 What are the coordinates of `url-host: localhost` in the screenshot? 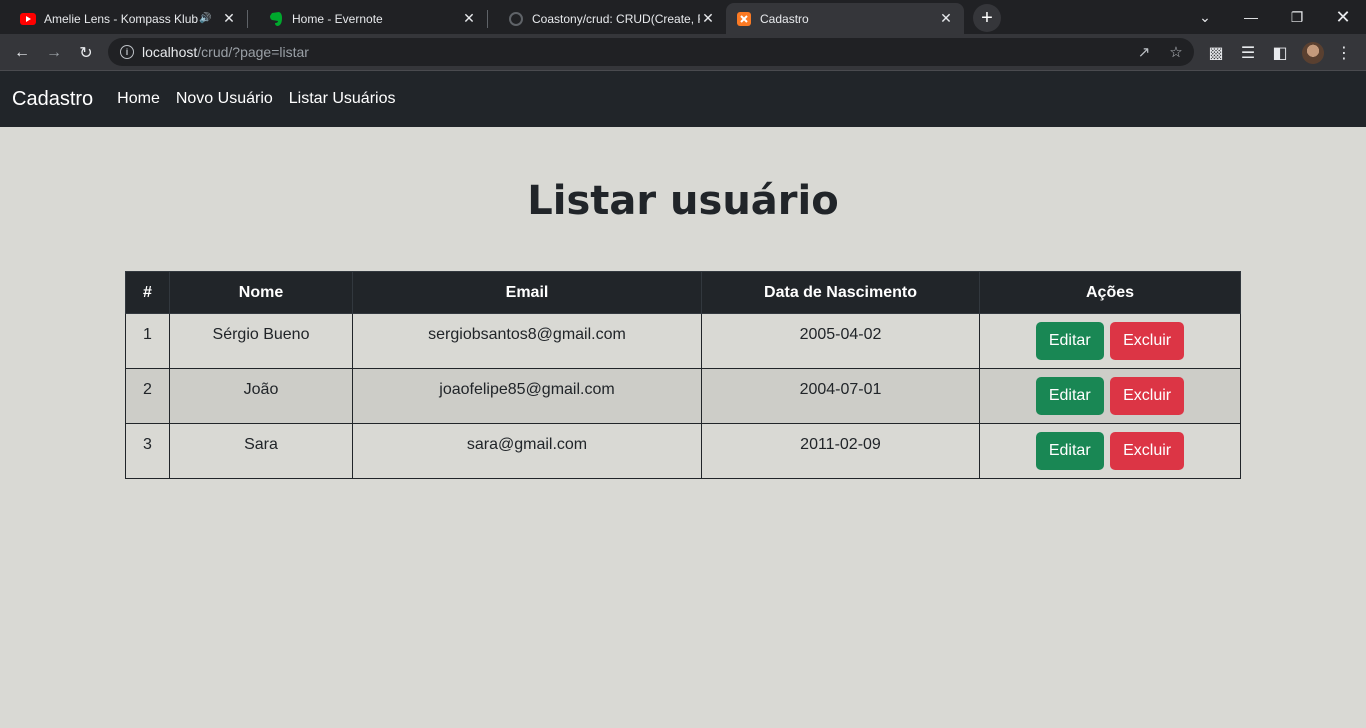 It's located at (170, 52).